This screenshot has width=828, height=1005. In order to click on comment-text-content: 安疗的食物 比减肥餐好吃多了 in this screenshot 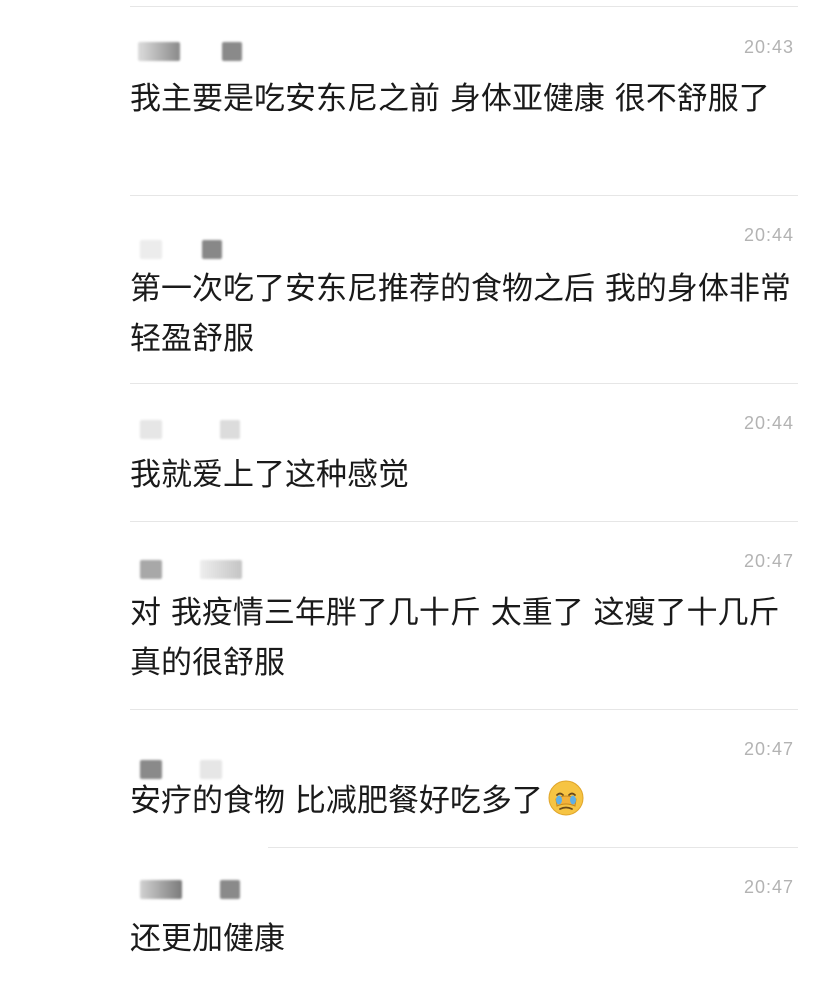, I will do `click(336, 801)`.